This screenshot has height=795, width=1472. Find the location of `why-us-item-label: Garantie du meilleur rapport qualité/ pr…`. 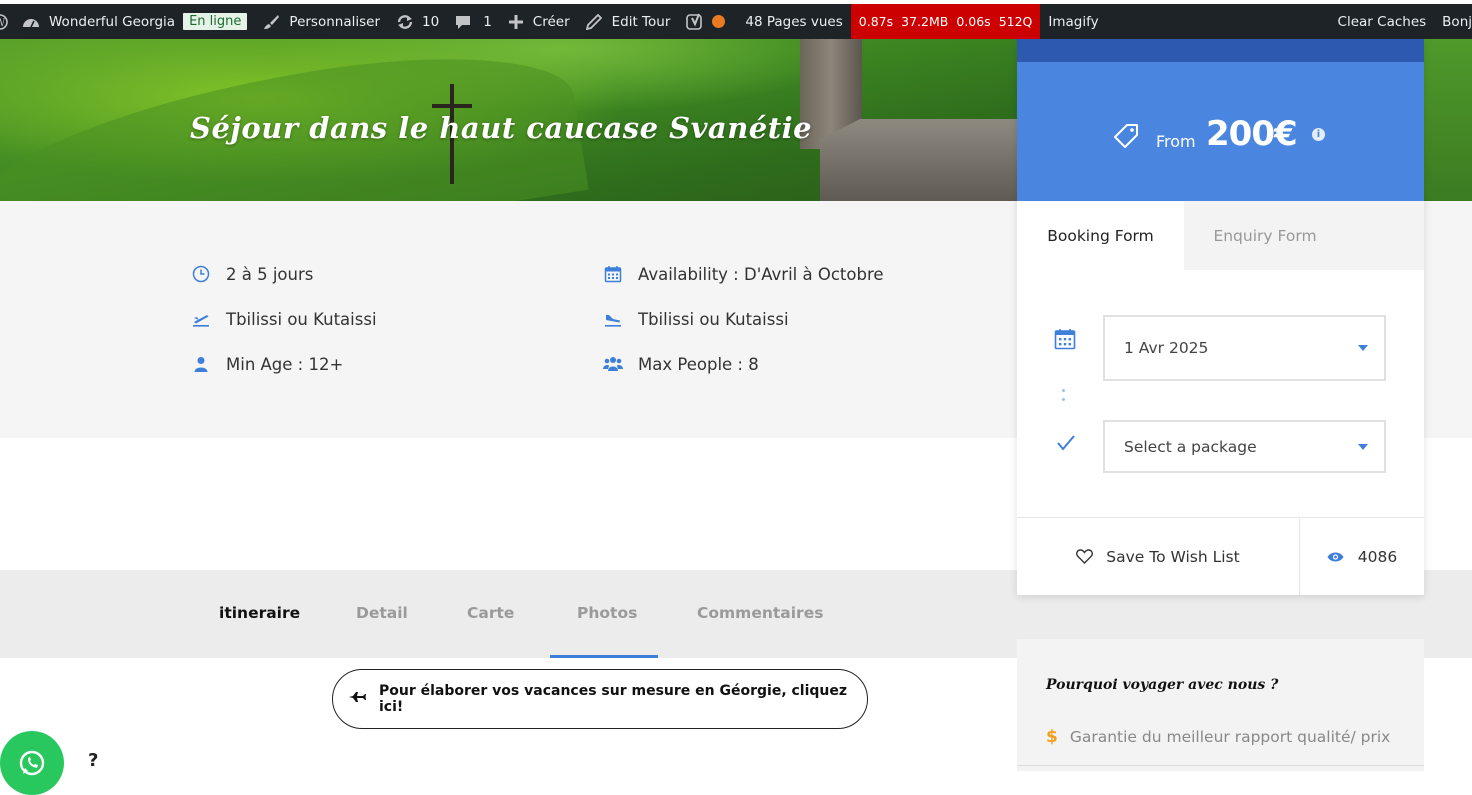

why-us-item-label: Garantie du meilleur rapport qualité/ pr… is located at coordinates (1230, 737).